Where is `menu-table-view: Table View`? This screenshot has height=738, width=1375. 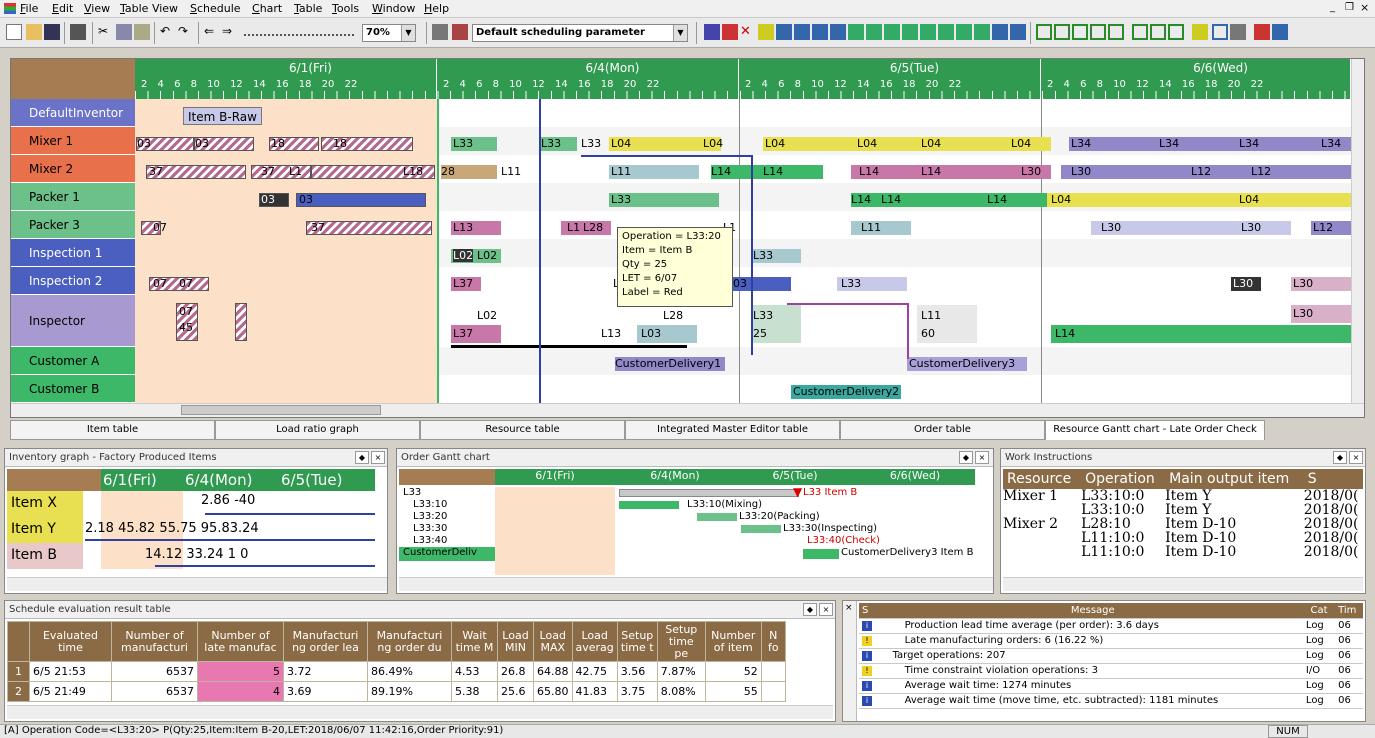 menu-table-view: Table View is located at coordinates (149, 8).